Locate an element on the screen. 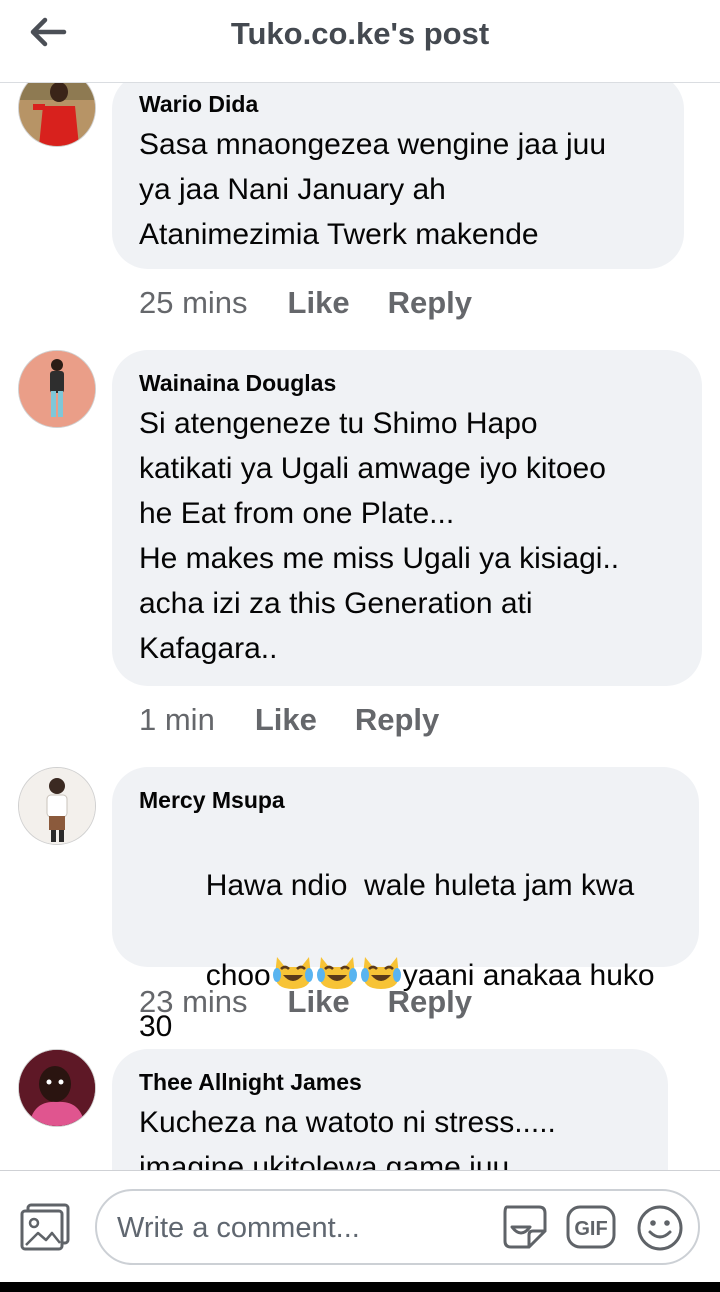  gif-button: GIF is located at coordinates (591, 1227).